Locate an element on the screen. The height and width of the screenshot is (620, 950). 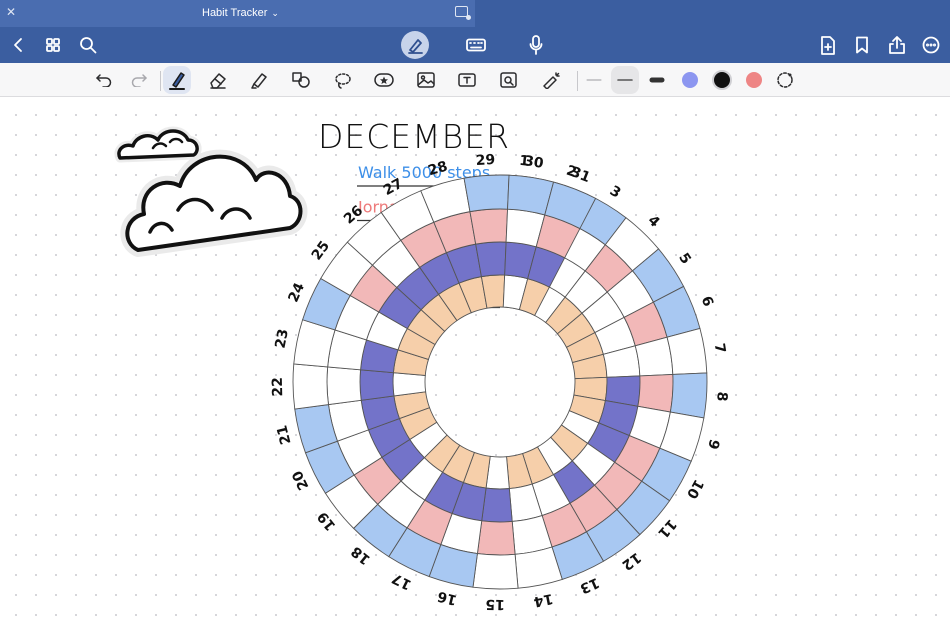
day-number: 30 is located at coordinates (534, 162).